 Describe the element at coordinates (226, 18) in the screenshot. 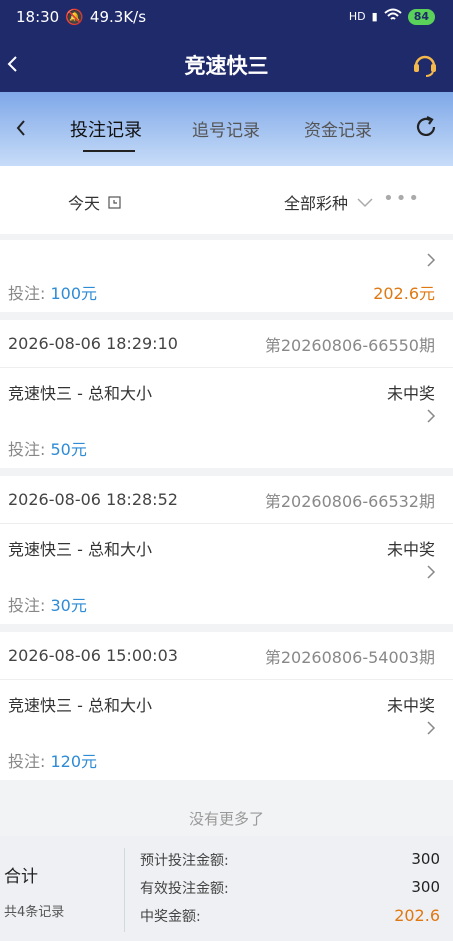

I see `status-bar: 18:30 🔕 49.3K/s HD ▮ 84` at that location.